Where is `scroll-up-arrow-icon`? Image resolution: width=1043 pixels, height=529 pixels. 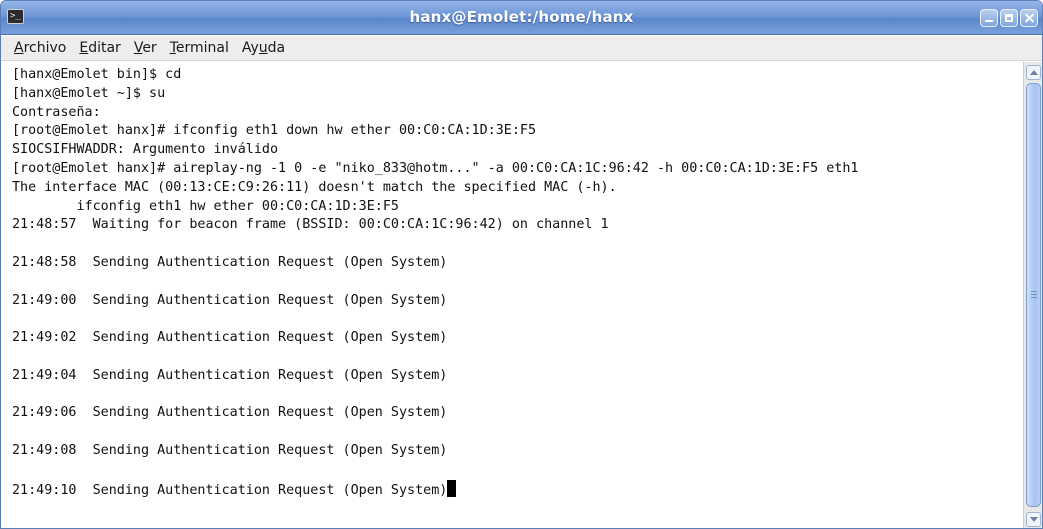 scroll-up-arrow-icon is located at coordinates (1033, 72).